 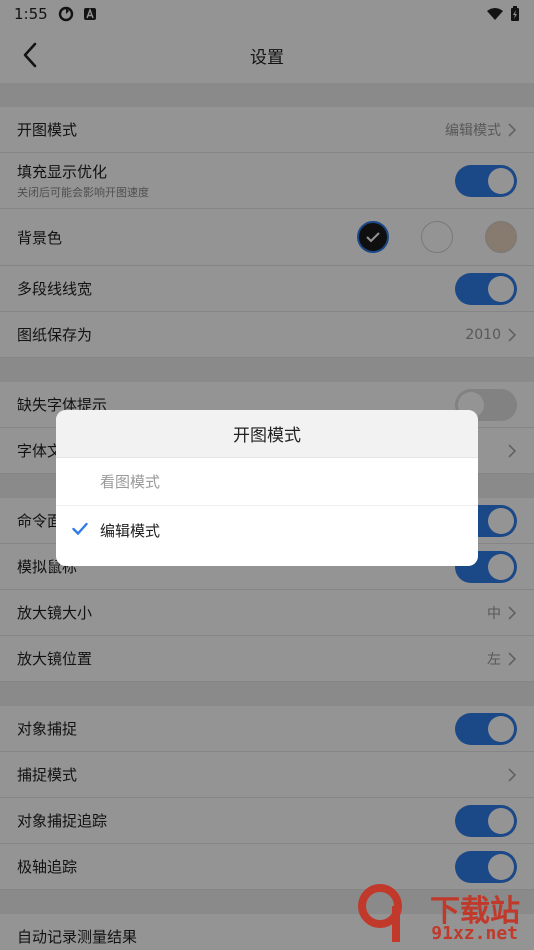 I want to click on checkmark-icon, so click(x=80, y=529).